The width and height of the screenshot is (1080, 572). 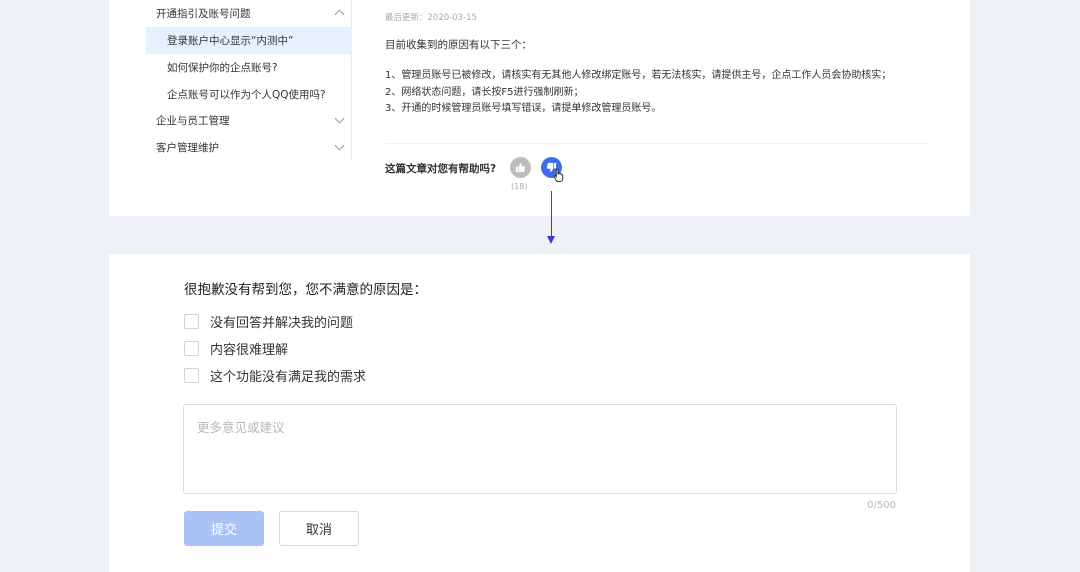 I want to click on flow-arrow, so click(x=551, y=213).